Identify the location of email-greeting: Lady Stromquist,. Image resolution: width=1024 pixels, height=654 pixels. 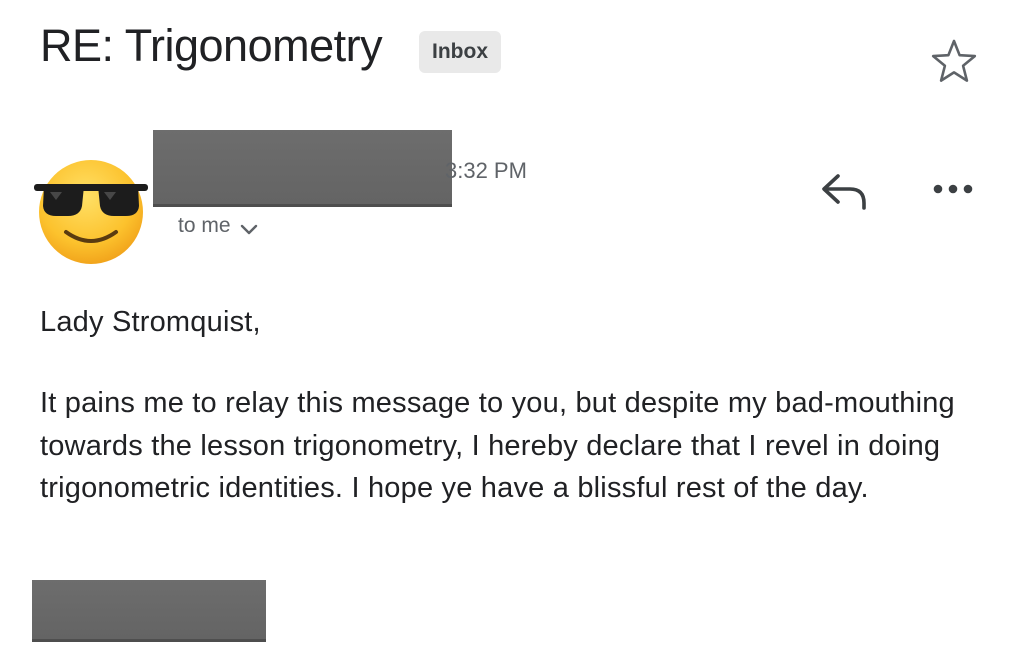
(150, 322).